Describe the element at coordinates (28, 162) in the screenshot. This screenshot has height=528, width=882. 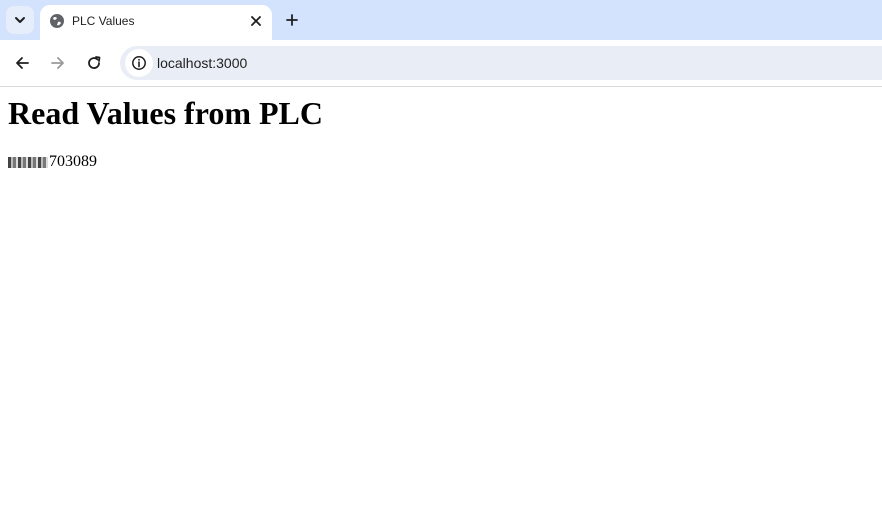
I see `redacted-text` at that location.